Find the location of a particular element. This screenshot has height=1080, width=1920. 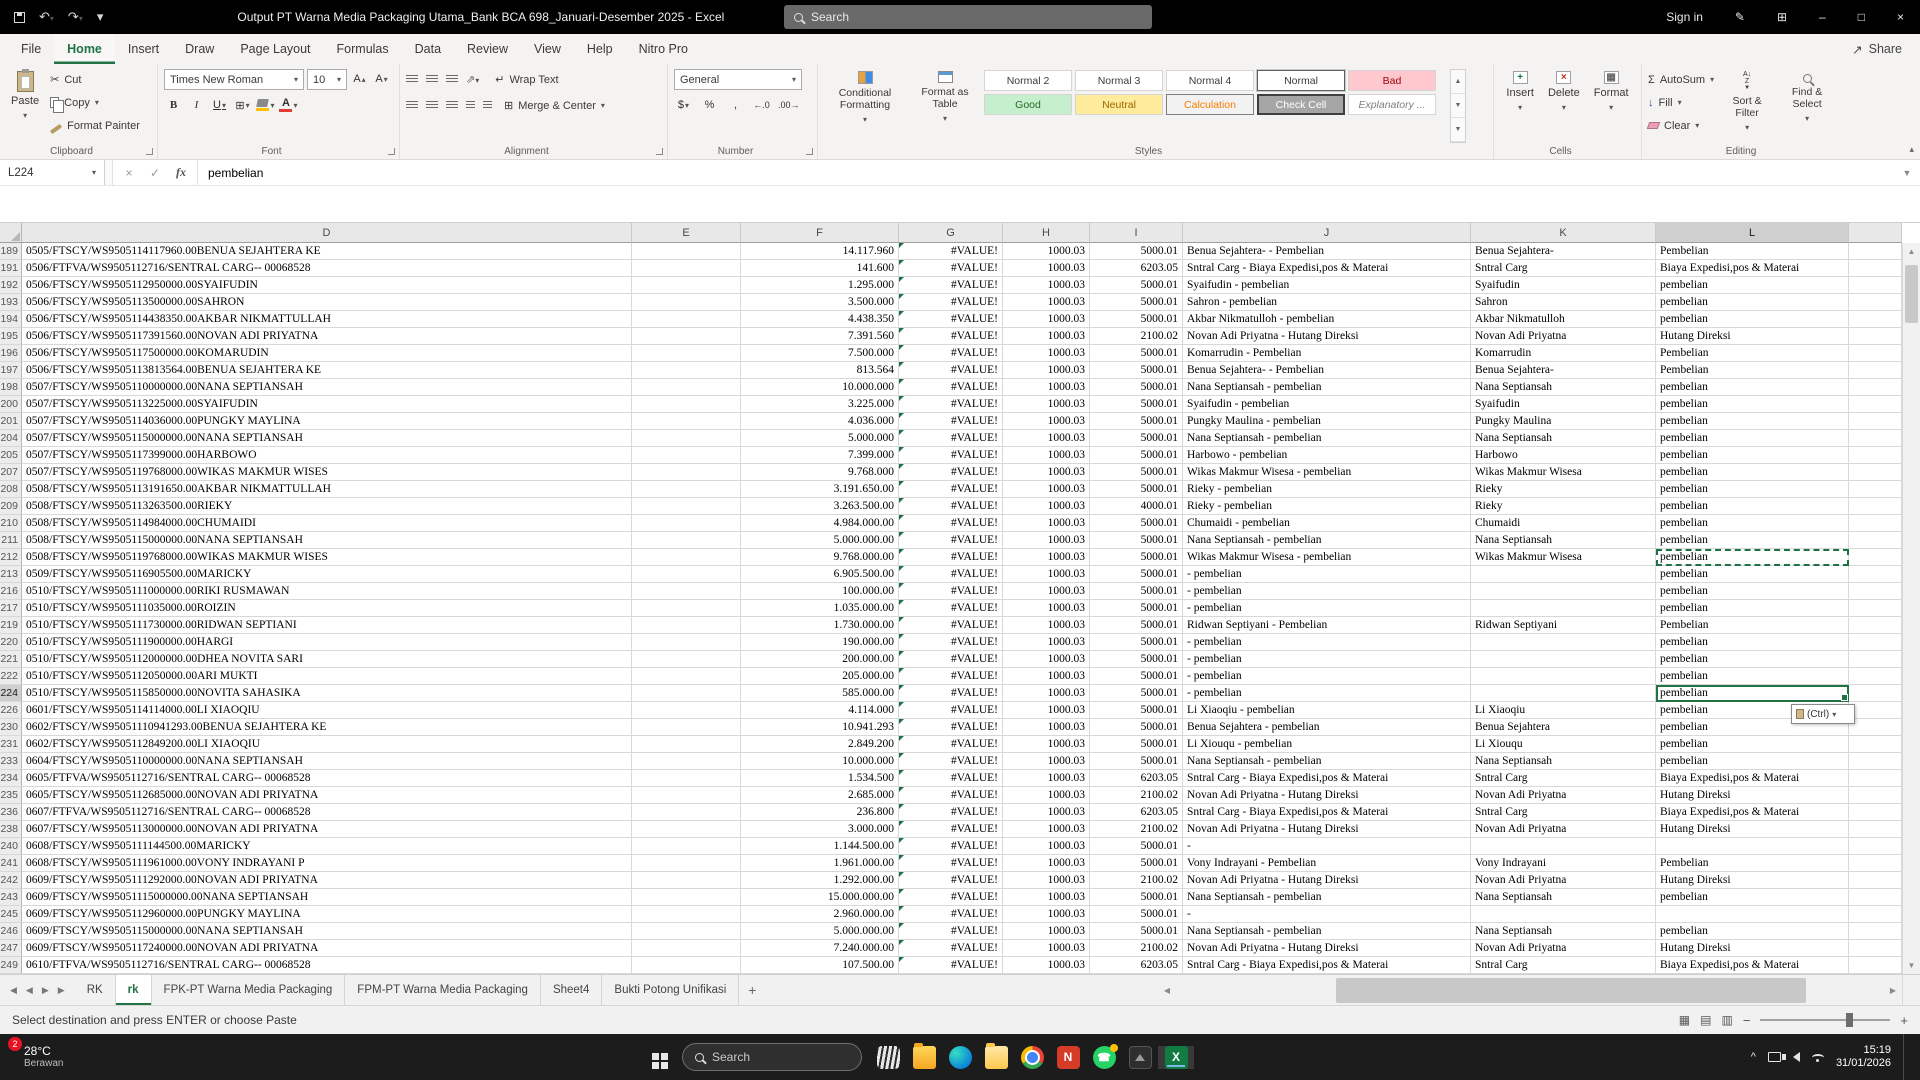

font-size-select: 10 ▾ is located at coordinates (327, 79).